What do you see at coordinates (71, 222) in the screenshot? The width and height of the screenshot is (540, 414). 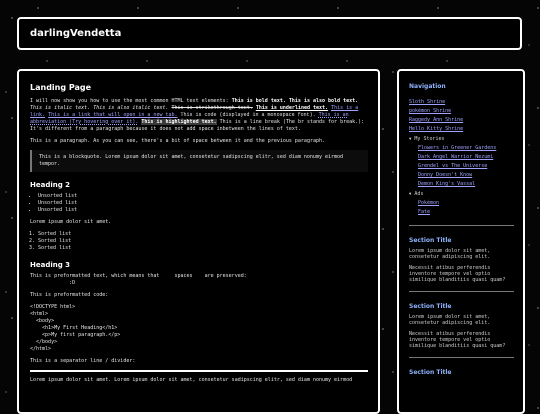 I see `lorem-text: Lorem ipsum dolor sit amet.` at bounding box center [71, 222].